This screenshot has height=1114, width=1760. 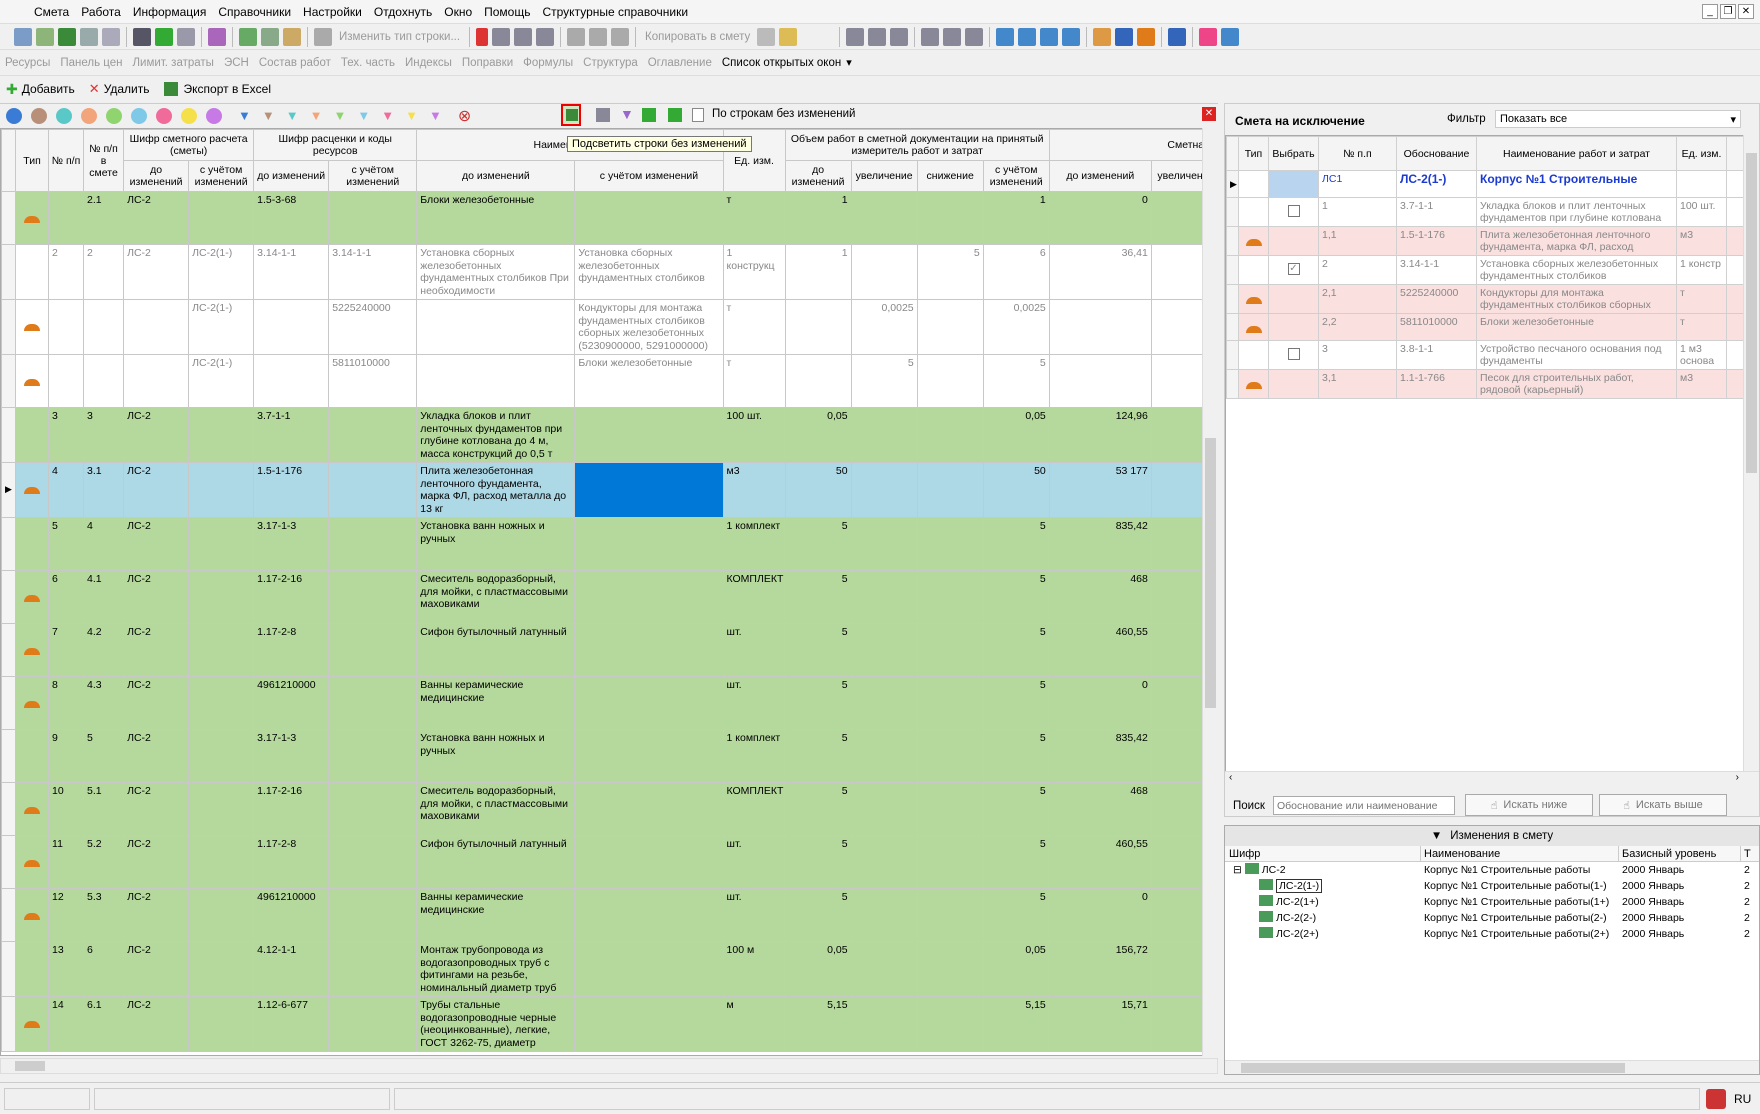 I want to click on panel-tab-10: Оглавление, so click(x=680, y=63).